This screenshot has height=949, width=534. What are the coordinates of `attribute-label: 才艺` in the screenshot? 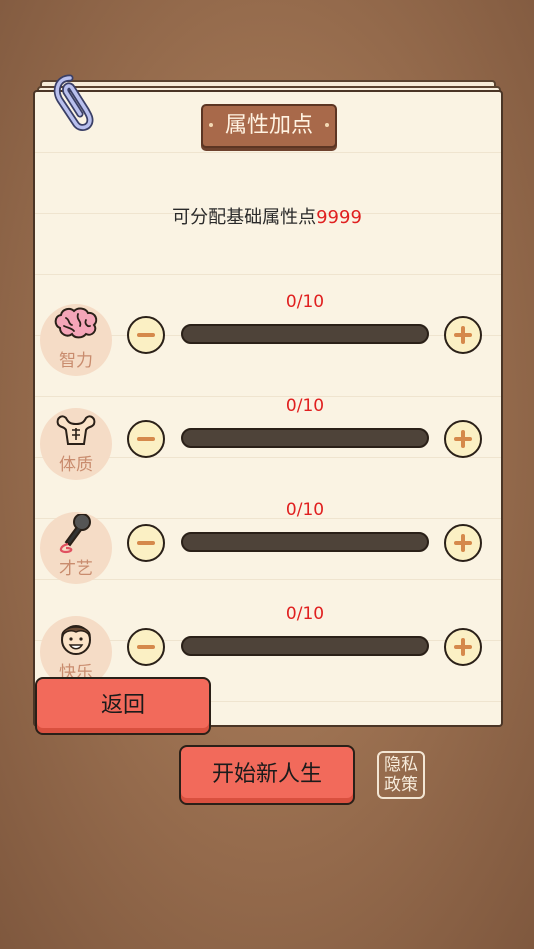 It's located at (76, 569).